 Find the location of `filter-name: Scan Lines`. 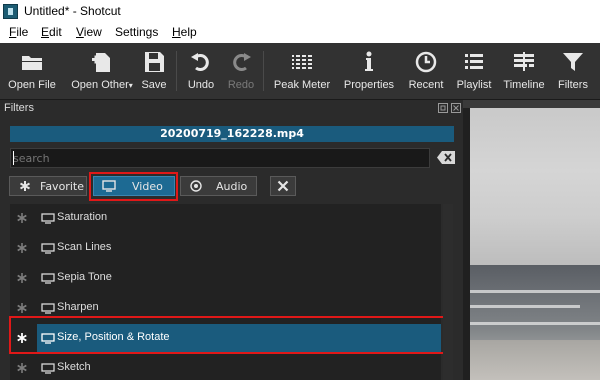

filter-name: Scan Lines is located at coordinates (84, 247).